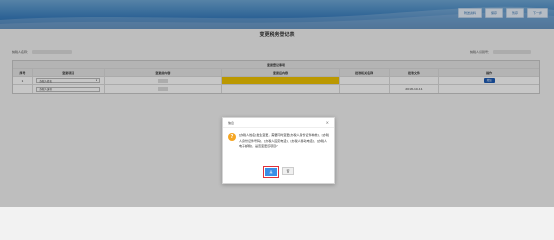 The height and width of the screenshot is (240, 554). I want to click on yes-button: 是, so click(271, 172).